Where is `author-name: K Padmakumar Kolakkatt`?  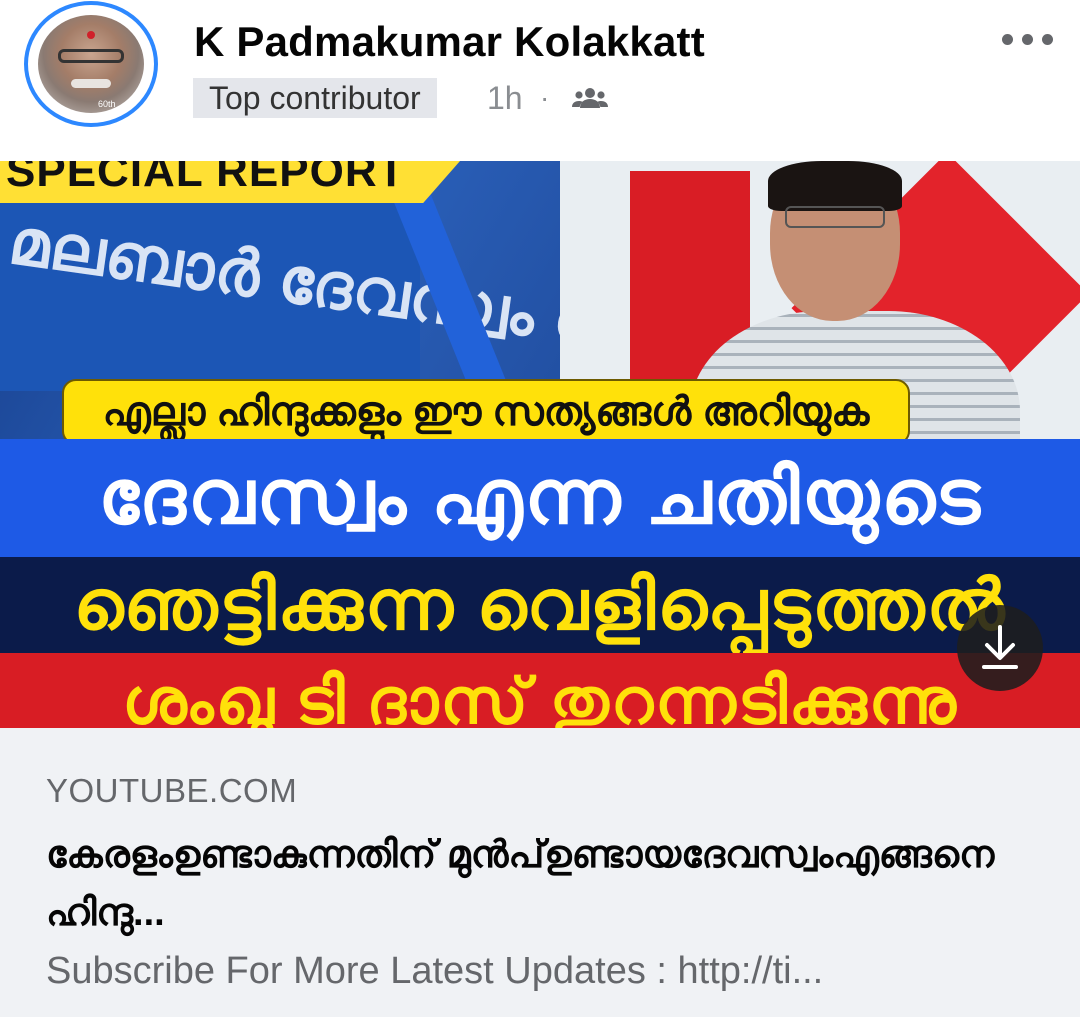
author-name: K Padmakumar Kolakkatt is located at coordinates (449, 42).